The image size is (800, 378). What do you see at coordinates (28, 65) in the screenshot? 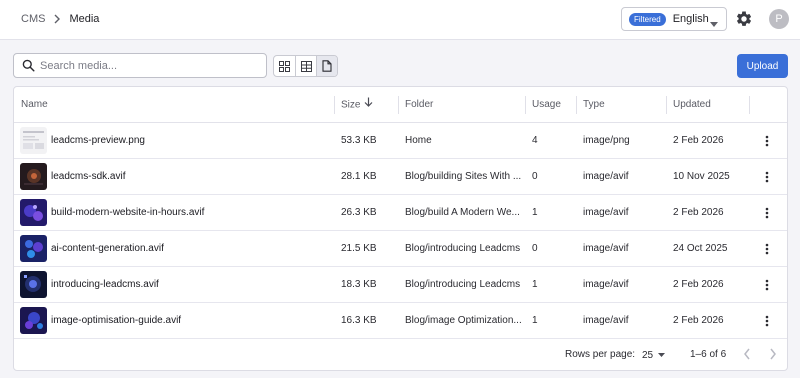
I see `search-icon` at bounding box center [28, 65].